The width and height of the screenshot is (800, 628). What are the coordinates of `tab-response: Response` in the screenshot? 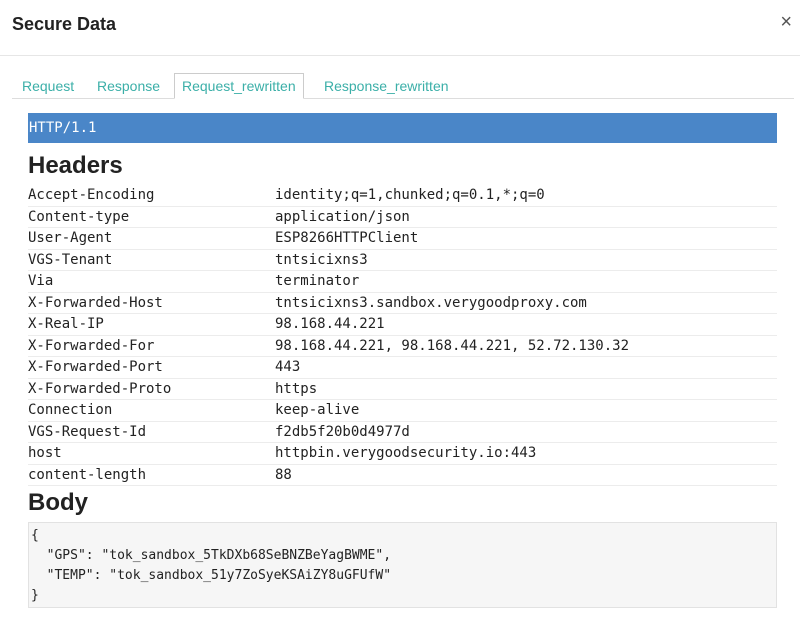 It's located at (128, 86).